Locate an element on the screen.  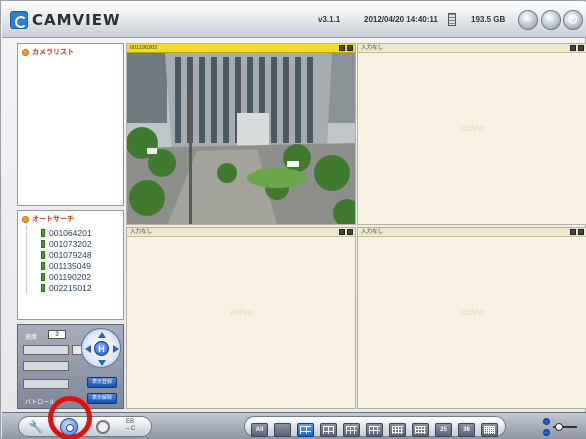
power-icon: ⏻ is located at coordinates (573, 19).